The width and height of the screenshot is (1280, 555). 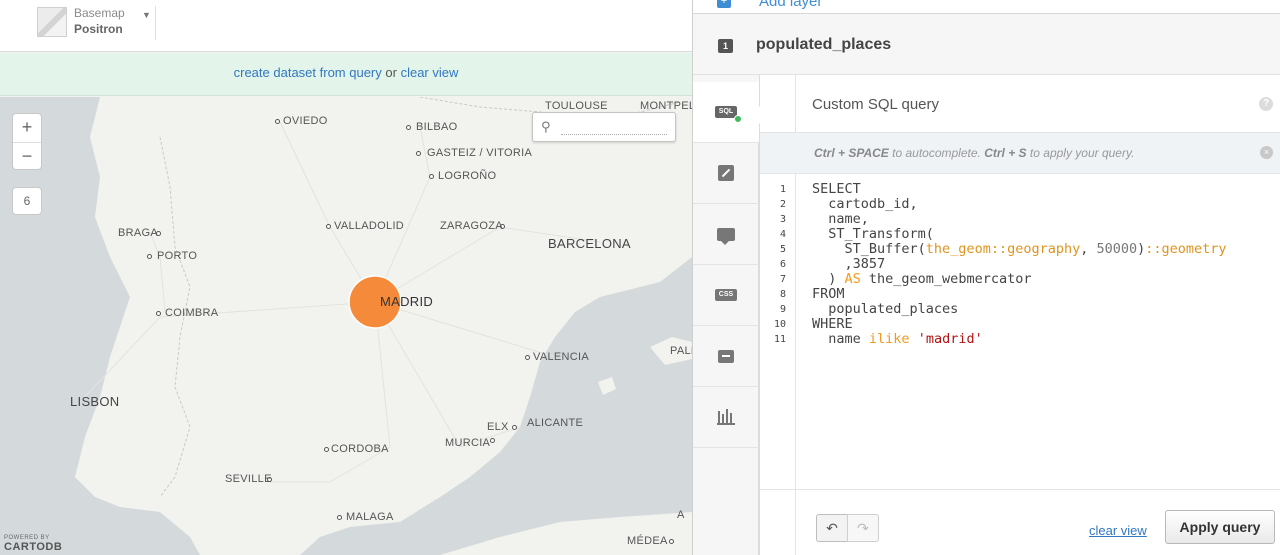 I want to click on code-token: the_geom::geography, so click(x=1003, y=249).